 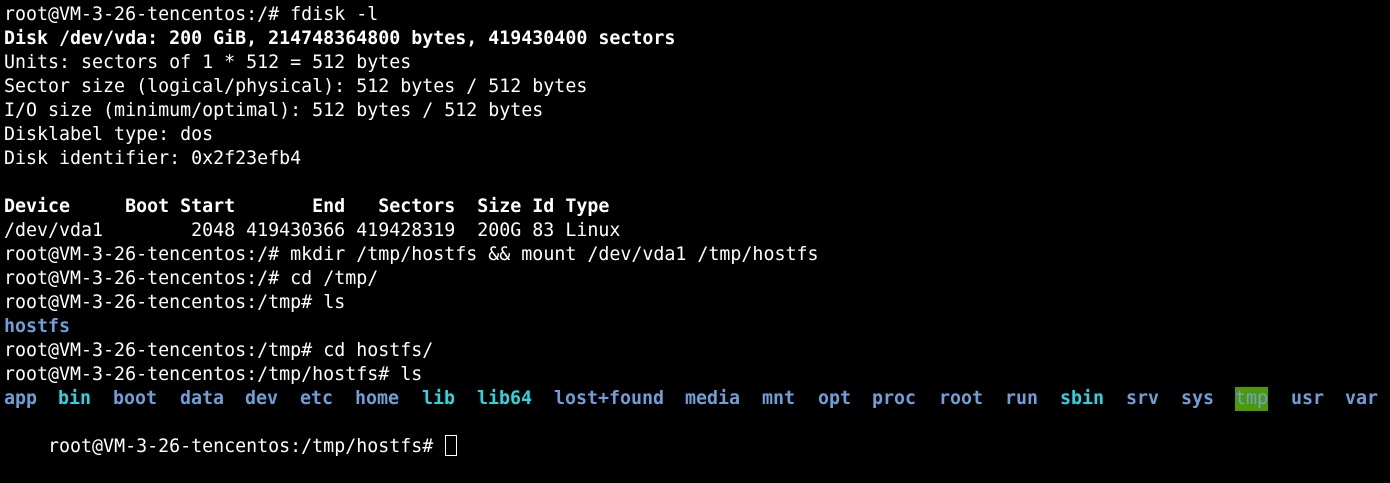 What do you see at coordinates (439, 398) in the screenshot?
I see `ls-entry-symlink: lib` at bounding box center [439, 398].